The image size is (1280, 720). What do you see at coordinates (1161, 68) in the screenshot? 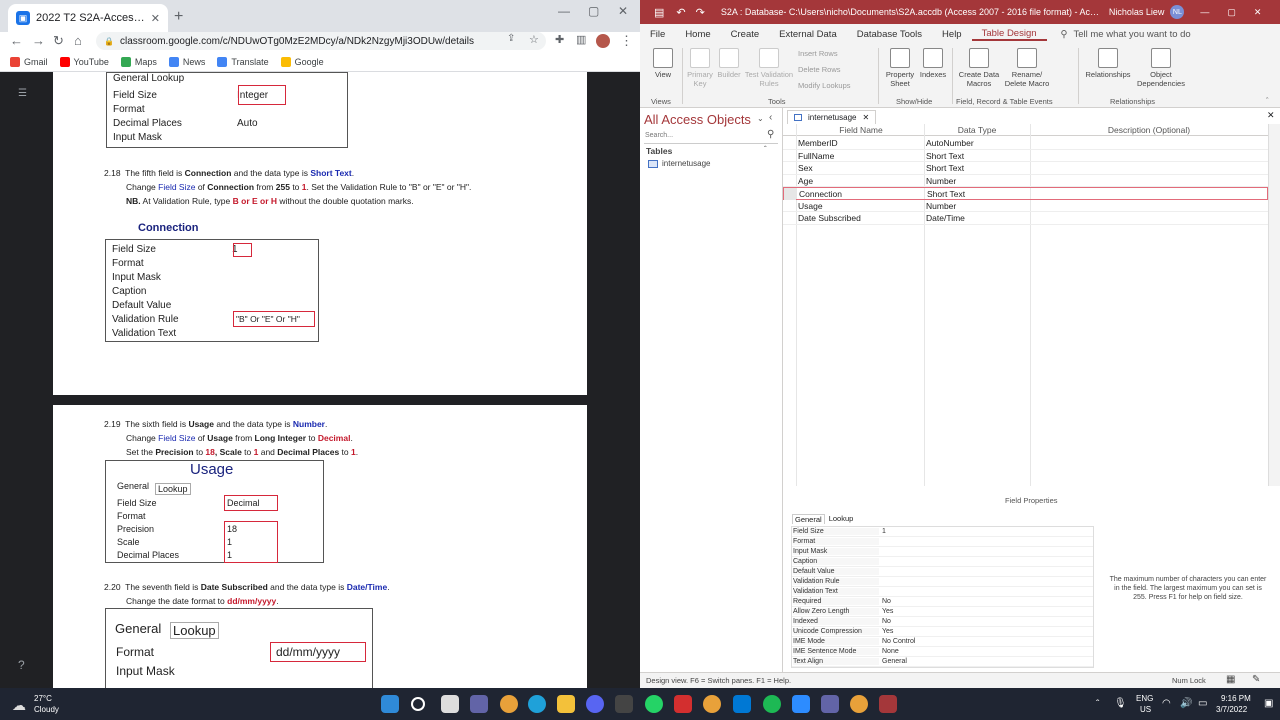
I see `object-dependencies-button: Object Dependencies` at bounding box center [1161, 68].